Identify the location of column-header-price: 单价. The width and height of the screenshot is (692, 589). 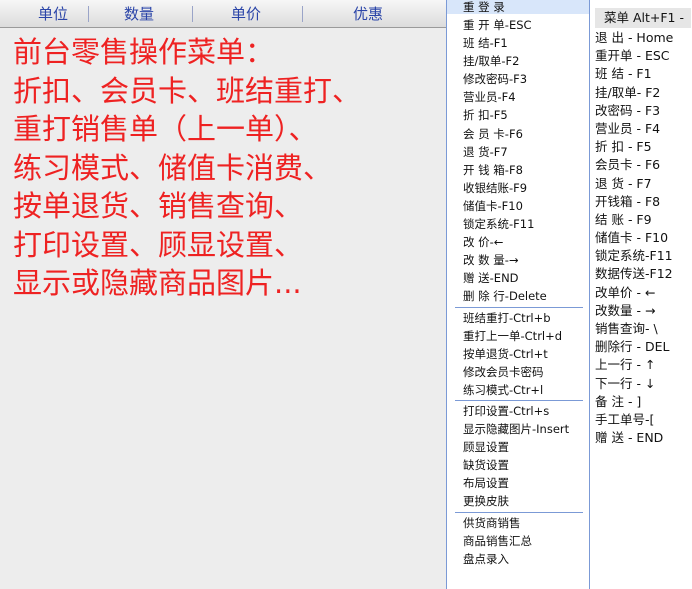
(246, 14).